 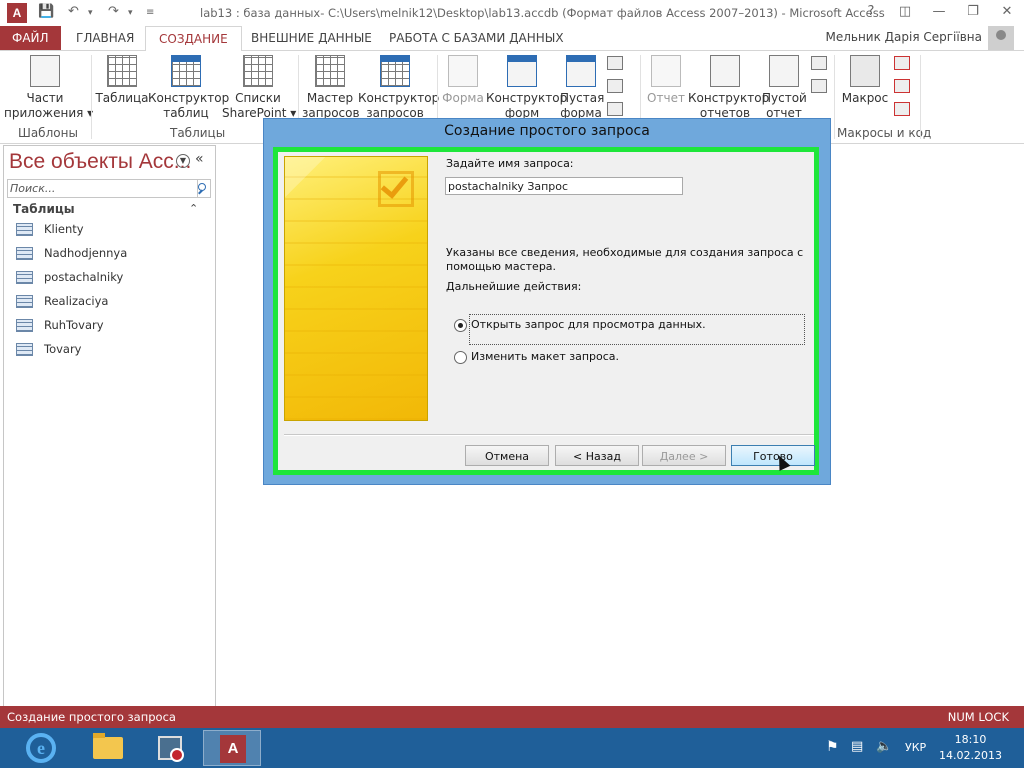 What do you see at coordinates (399, 88) in the screenshot?
I see `query-designer-button: Конструктор запросов` at bounding box center [399, 88].